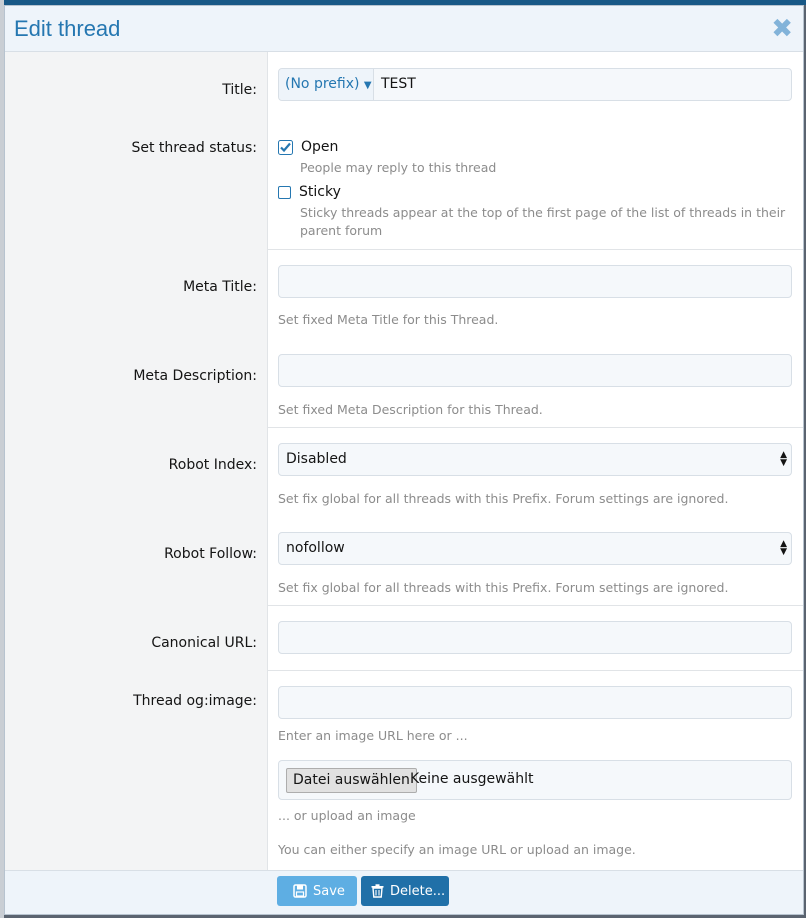 The height and width of the screenshot is (918, 806). What do you see at coordinates (315, 548) in the screenshot?
I see `robot-follow-value: nofollow` at bounding box center [315, 548].